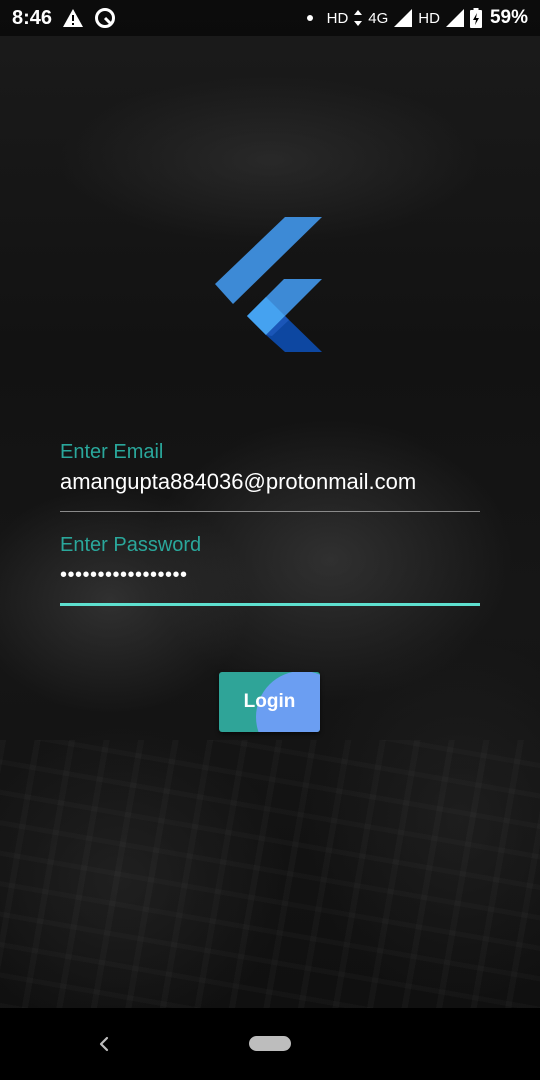 This screenshot has height=1080, width=540. What do you see at coordinates (270, 284) in the screenshot?
I see `flutter-logo` at bounding box center [270, 284].